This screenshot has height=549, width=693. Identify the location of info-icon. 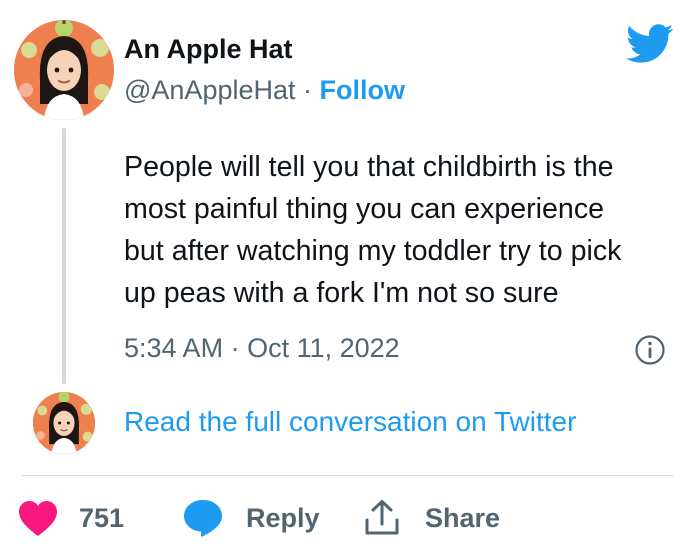
(650, 350).